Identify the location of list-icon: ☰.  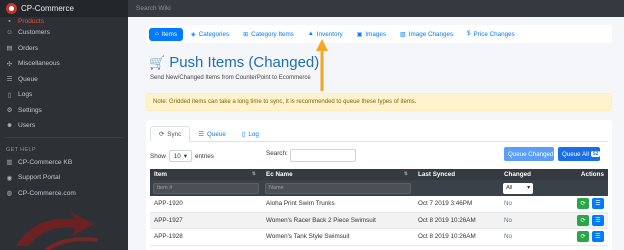
(598, 220).